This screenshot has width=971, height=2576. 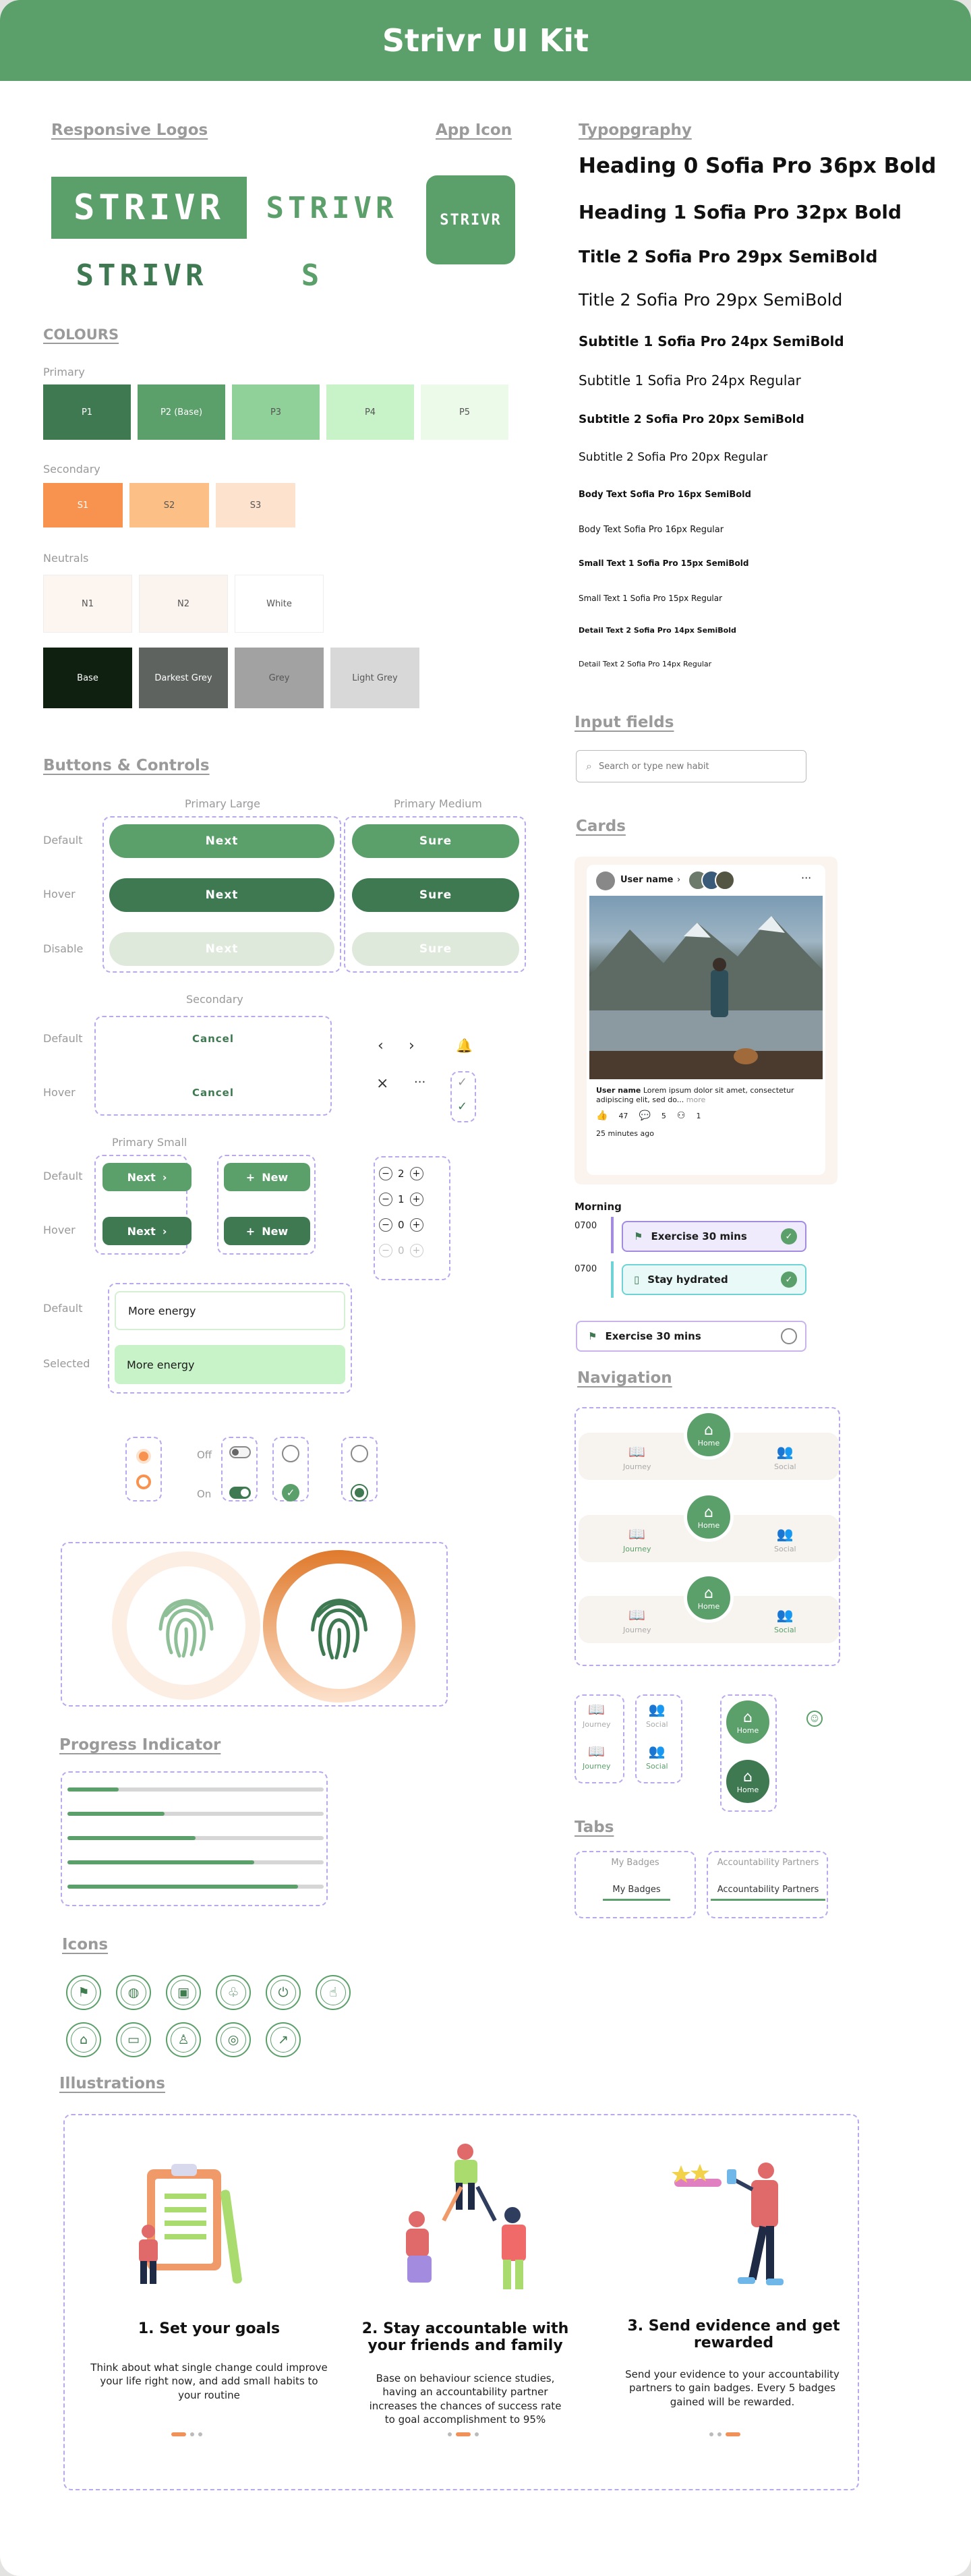 I want to click on fingerprint-idle, so click(x=186, y=1625).